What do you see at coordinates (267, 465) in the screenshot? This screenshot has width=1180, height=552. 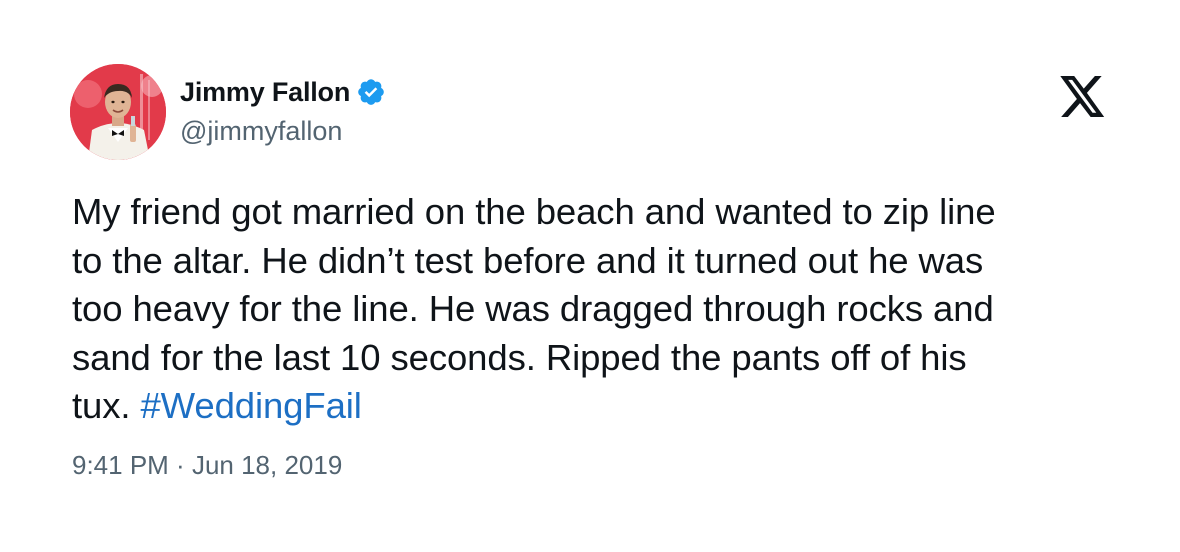 I see `tweet-date: Jun 18, 2019` at bounding box center [267, 465].